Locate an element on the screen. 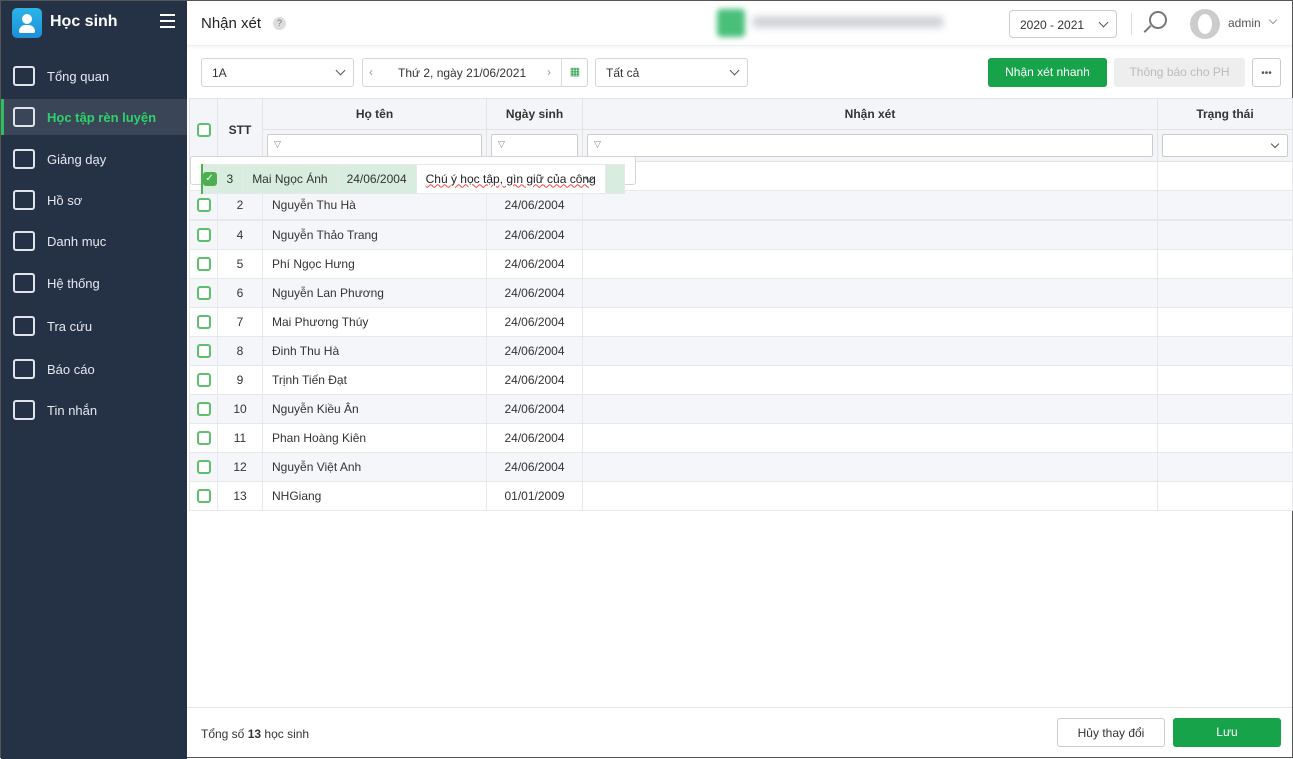  more-options-button: ••• is located at coordinates (1266, 72).